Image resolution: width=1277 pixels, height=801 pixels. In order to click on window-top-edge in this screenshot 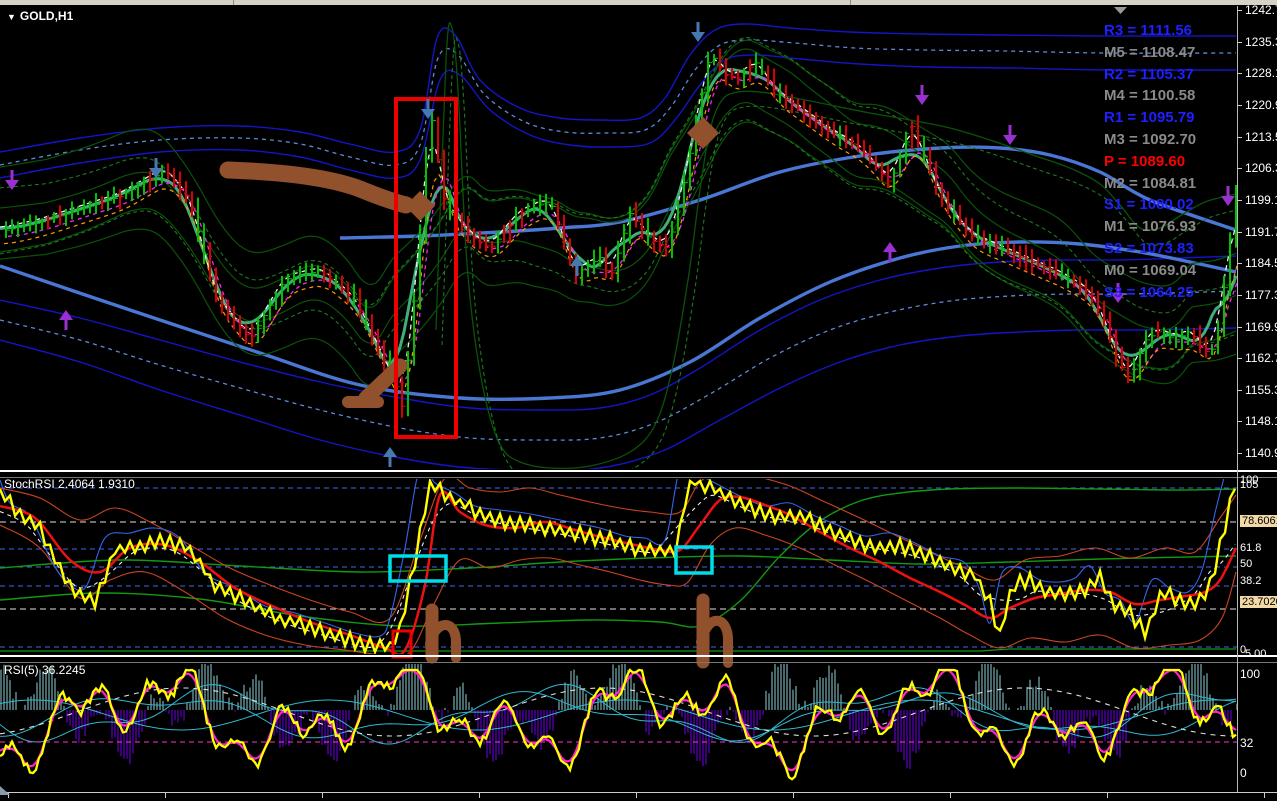, I will do `click(638, 2)`.